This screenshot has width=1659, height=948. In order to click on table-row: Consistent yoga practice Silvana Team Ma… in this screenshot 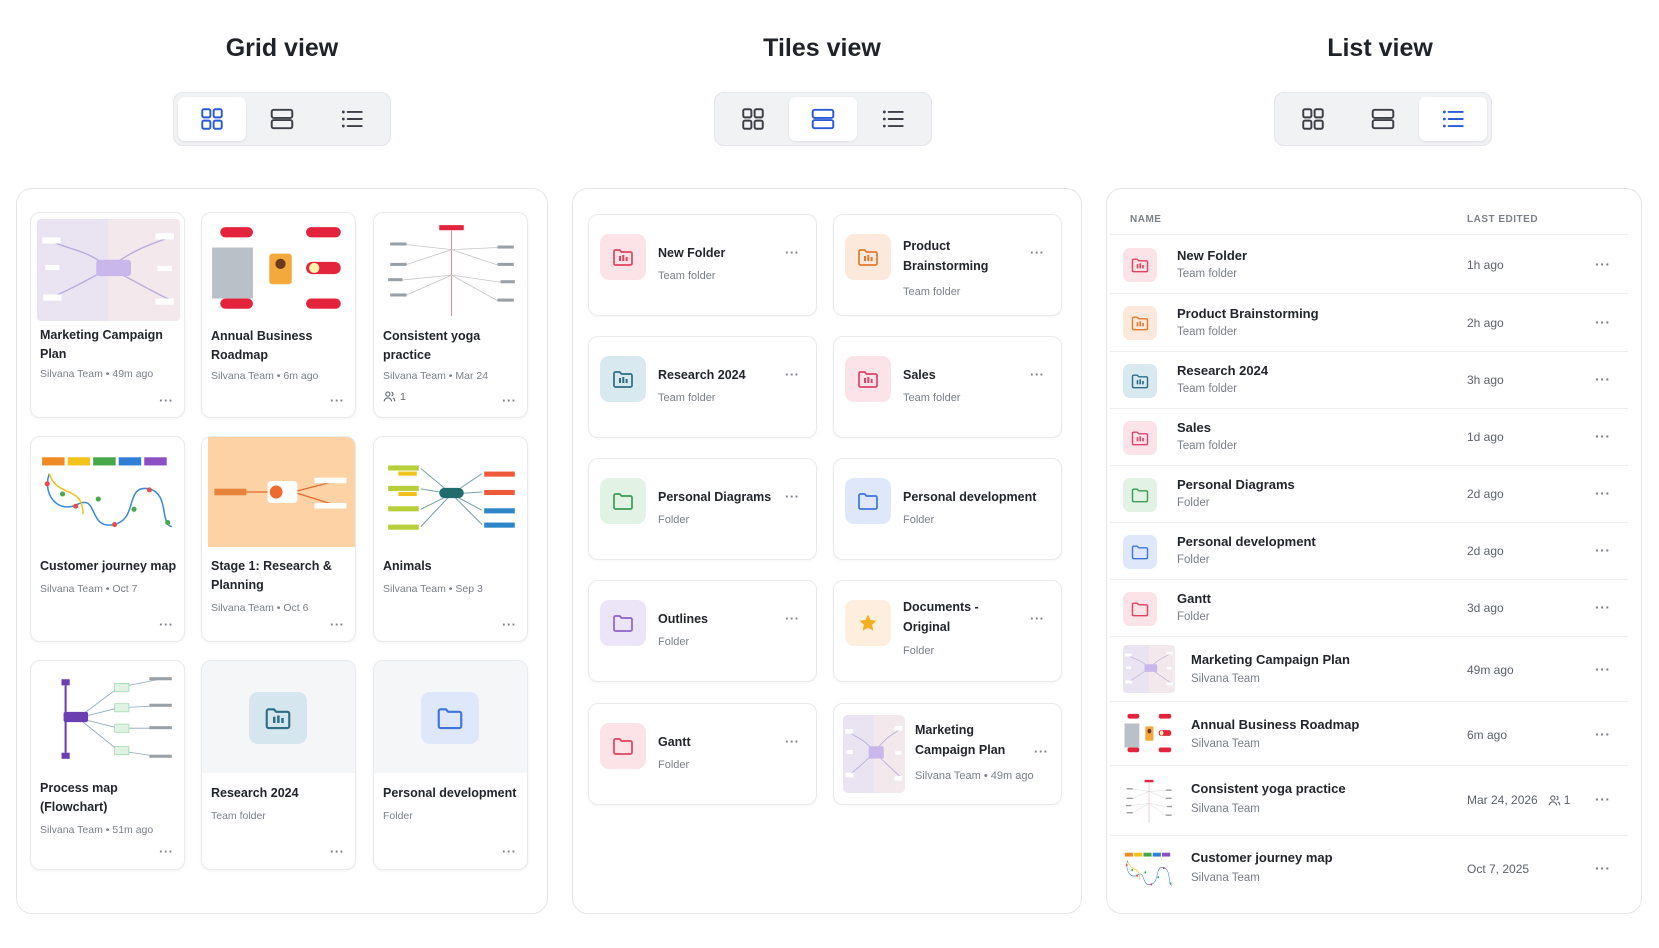, I will do `click(1369, 801)`.